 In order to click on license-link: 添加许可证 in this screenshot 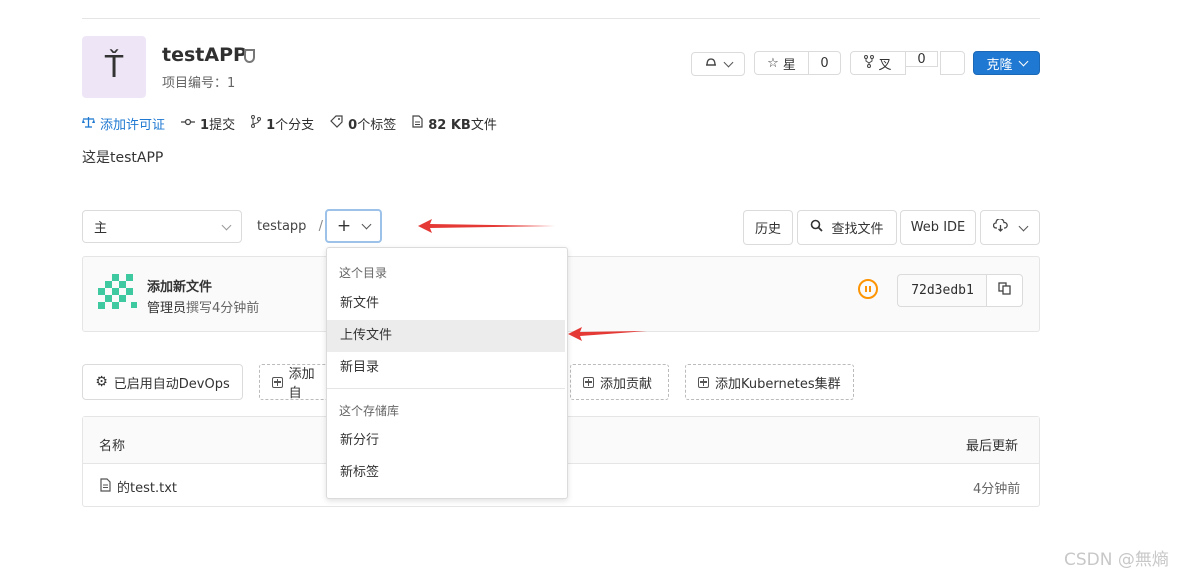, I will do `click(123, 123)`.